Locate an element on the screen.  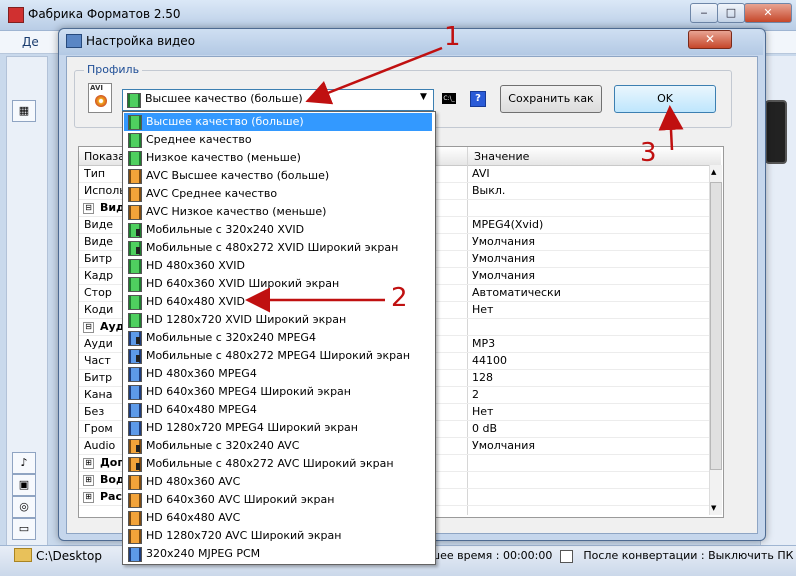
dropdown-option-label: HD 480x360 AVC is located at coordinates (193, 481).